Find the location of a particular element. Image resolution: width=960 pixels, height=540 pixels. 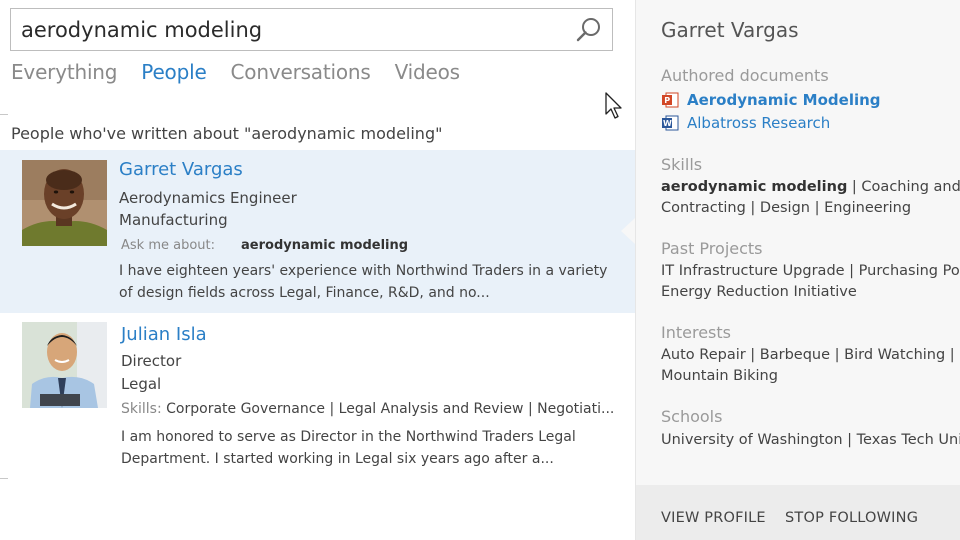

tab-conversations: Conversations is located at coordinates (301, 75).